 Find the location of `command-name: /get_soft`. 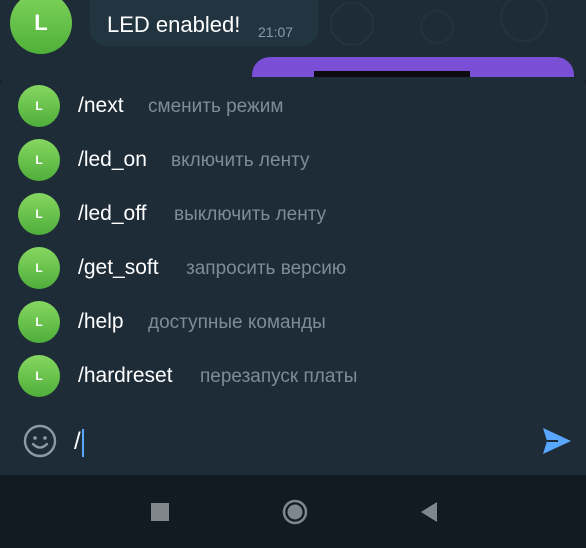

command-name: /get_soft is located at coordinates (118, 267).